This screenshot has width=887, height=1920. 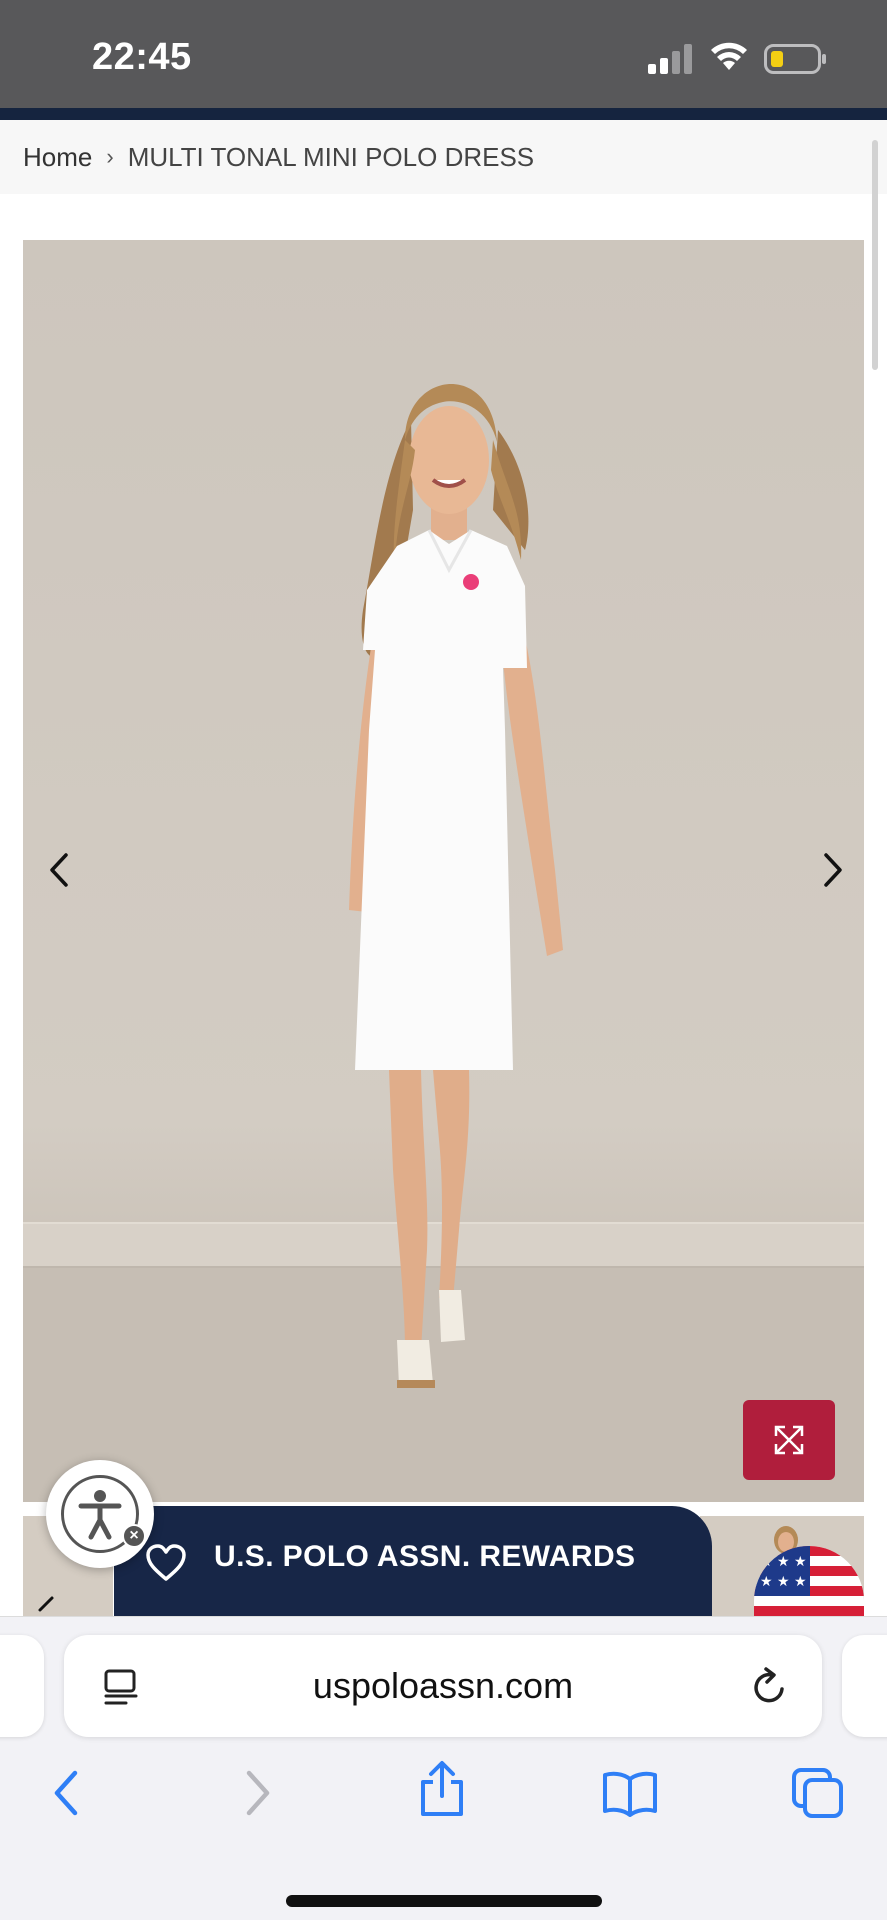 I want to click on scrollbar, so click(x=875, y=255).